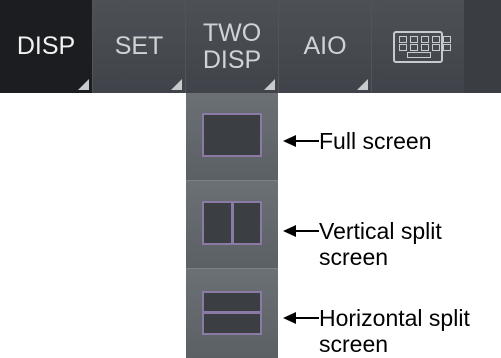 The image size is (501, 358). What do you see at coordinates (394, 331) in the screenshot?
I see `horizontal-split-label: Horizontal split screen` at bounding box center [394, 331].